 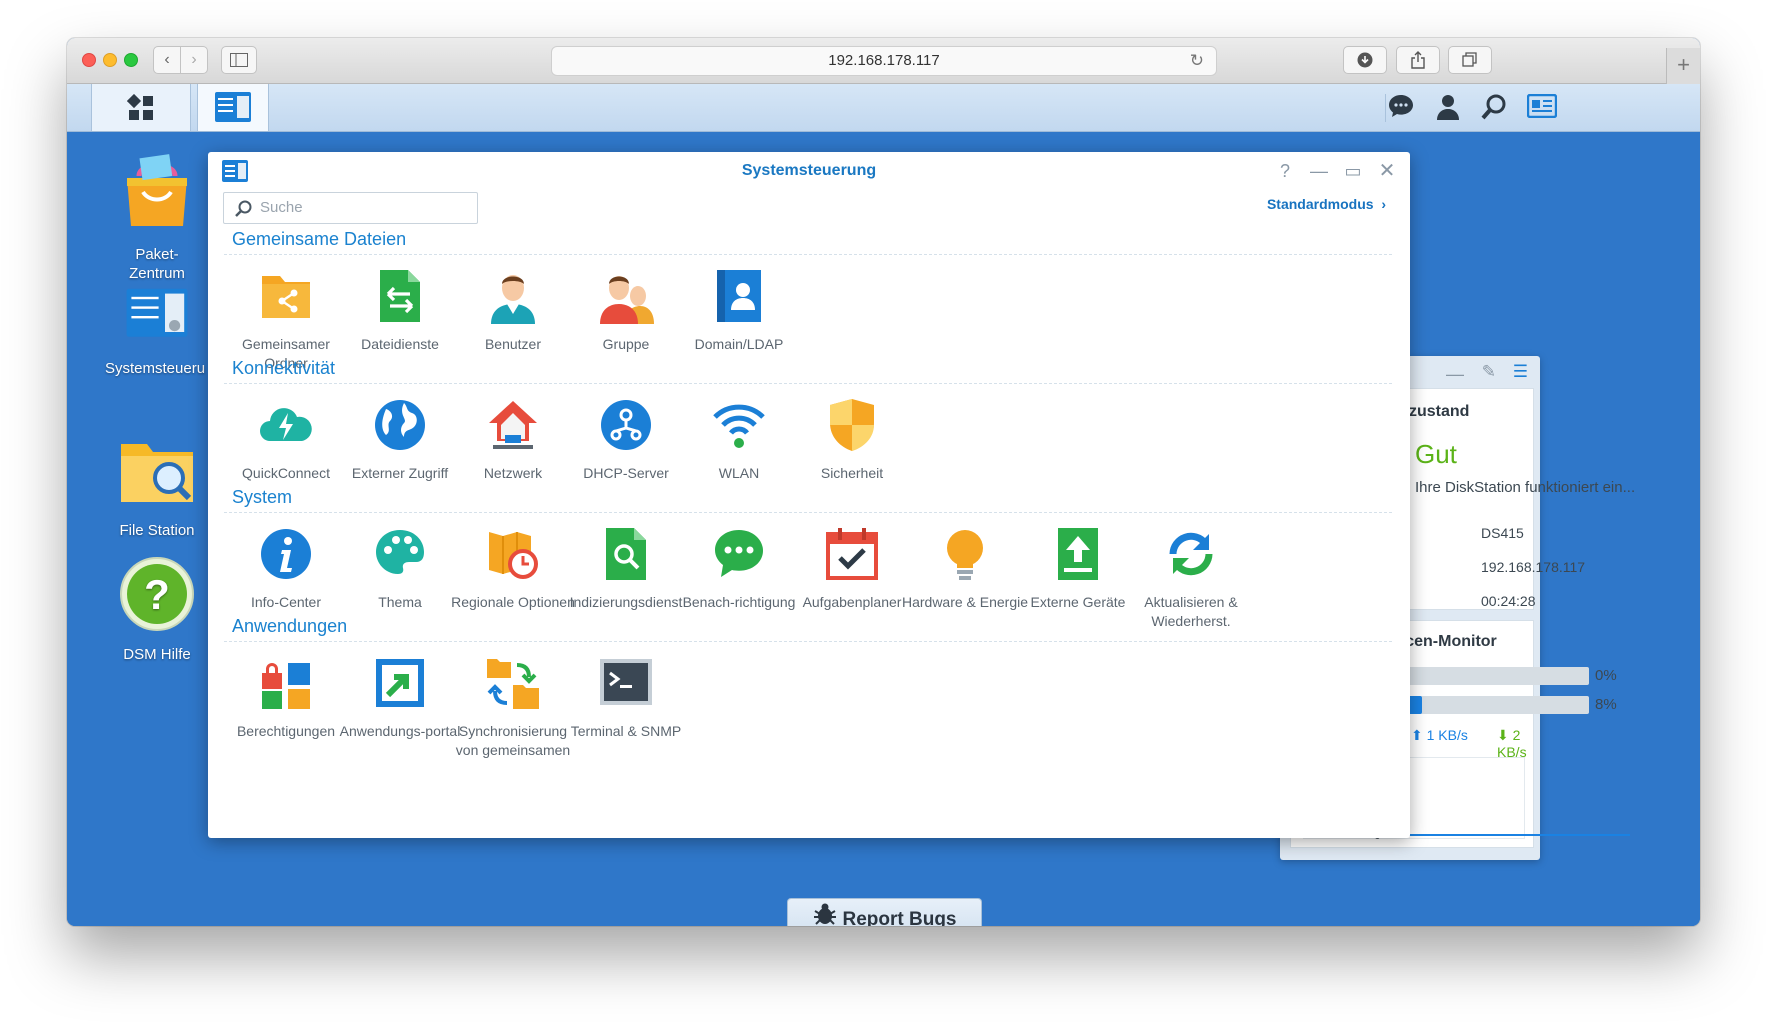 I want to click on item-external-devices: Externe Geräte, so click(x=1078, y=569).